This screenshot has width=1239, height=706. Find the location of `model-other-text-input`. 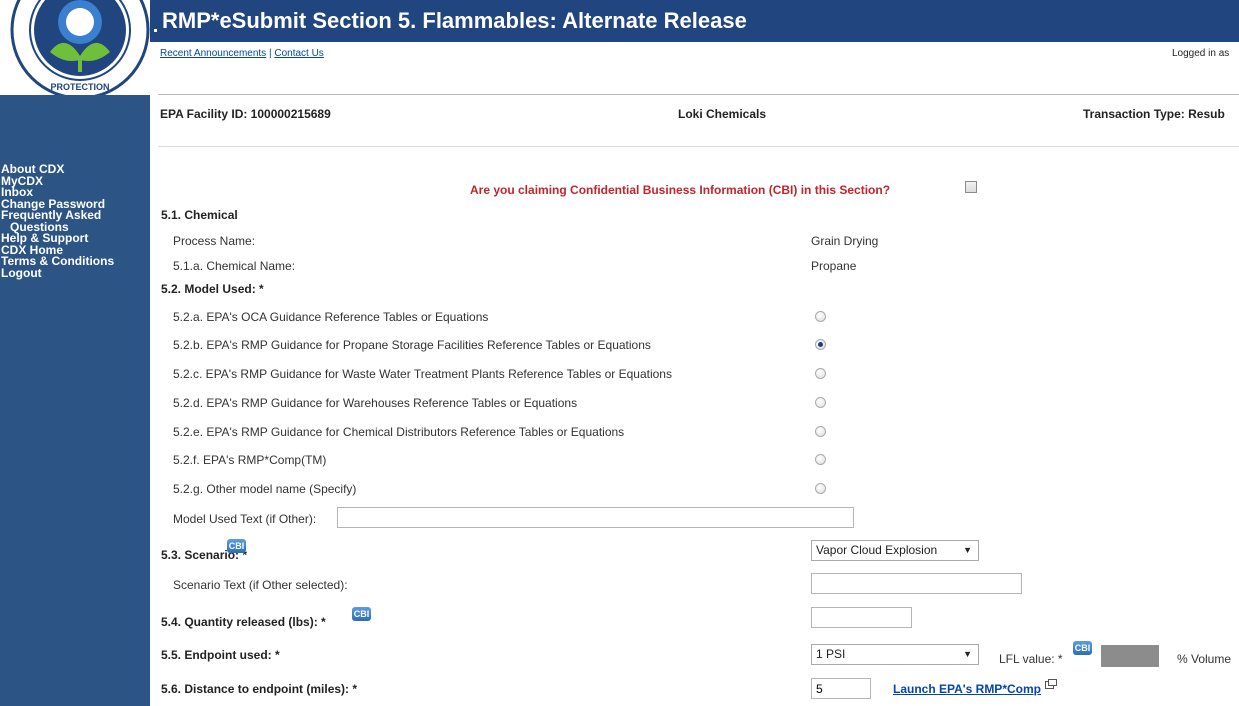

model-other-text-input is located at coordinates (595, 517).